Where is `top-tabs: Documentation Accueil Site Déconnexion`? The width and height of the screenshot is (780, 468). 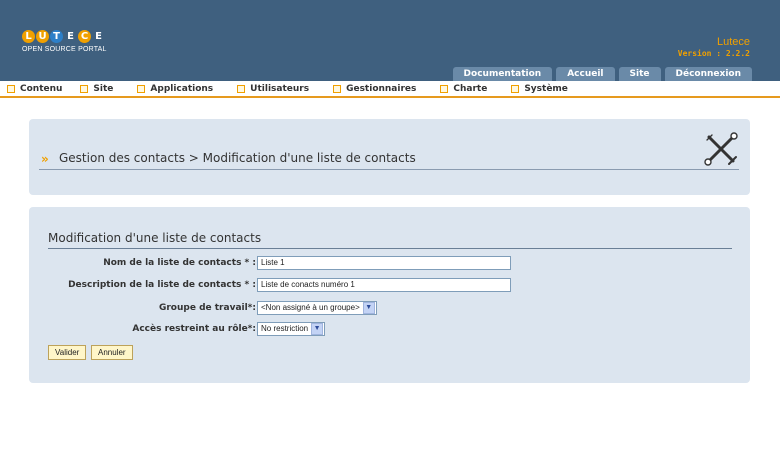
top-tabs: Documentation Accueil Site Déconnexion is located at coordinates (602, 74).